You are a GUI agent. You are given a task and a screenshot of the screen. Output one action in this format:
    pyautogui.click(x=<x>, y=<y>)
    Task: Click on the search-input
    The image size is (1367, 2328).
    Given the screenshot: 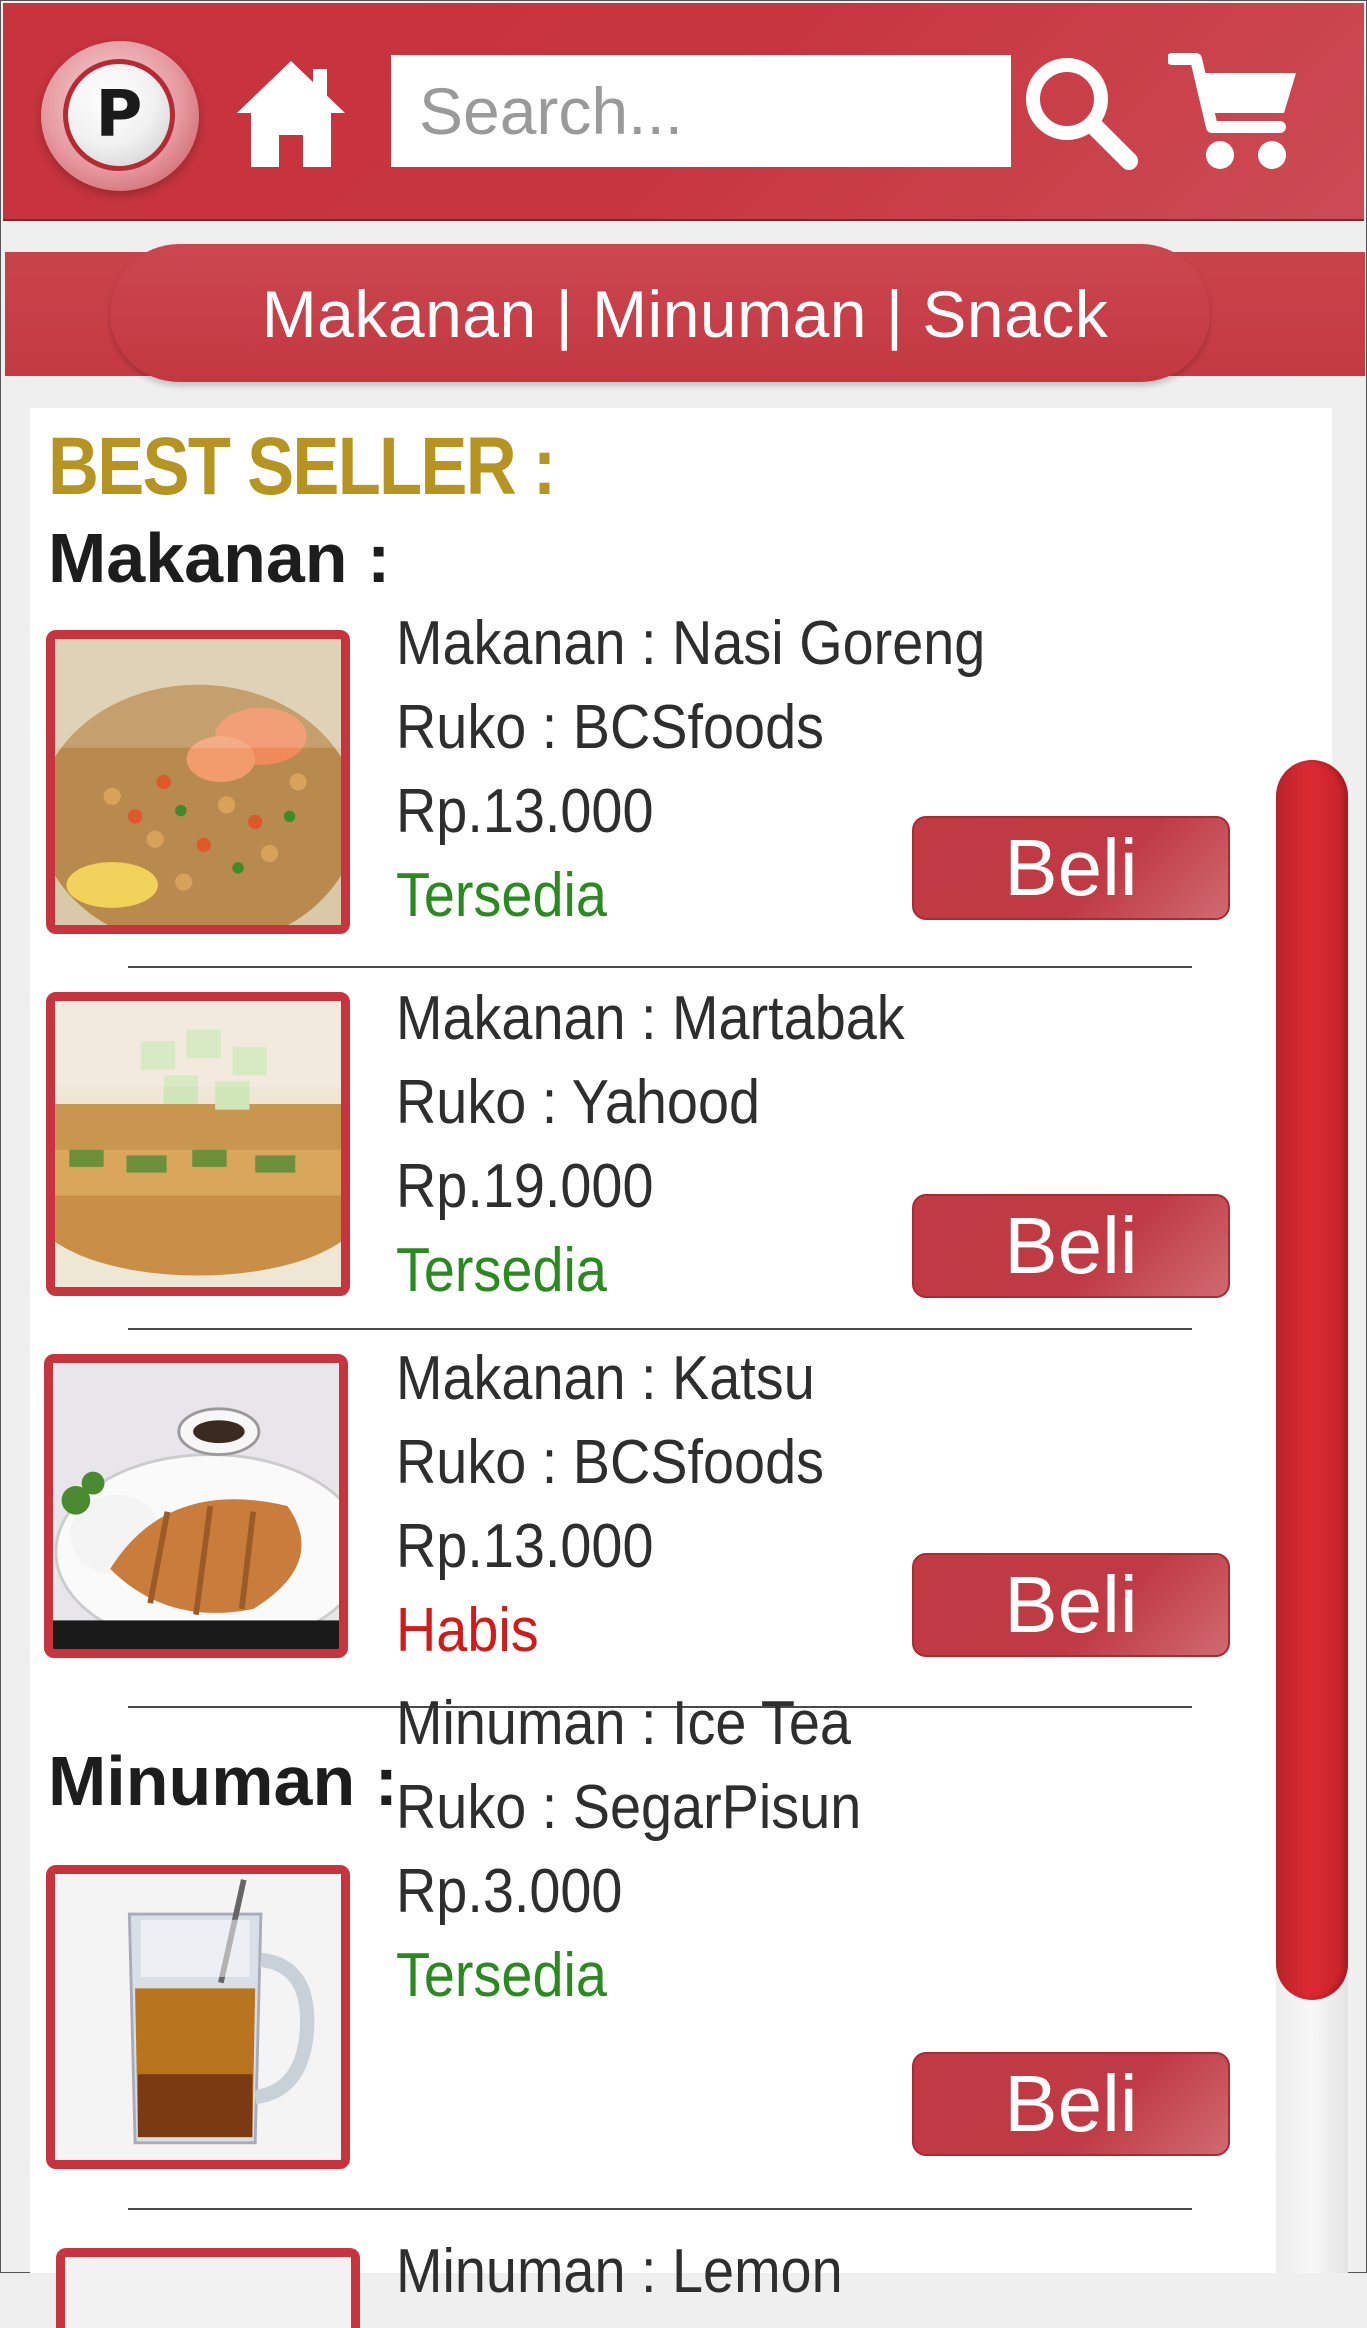 What is the action you would take?
    pyautogui.click(x=701, y=111)
    